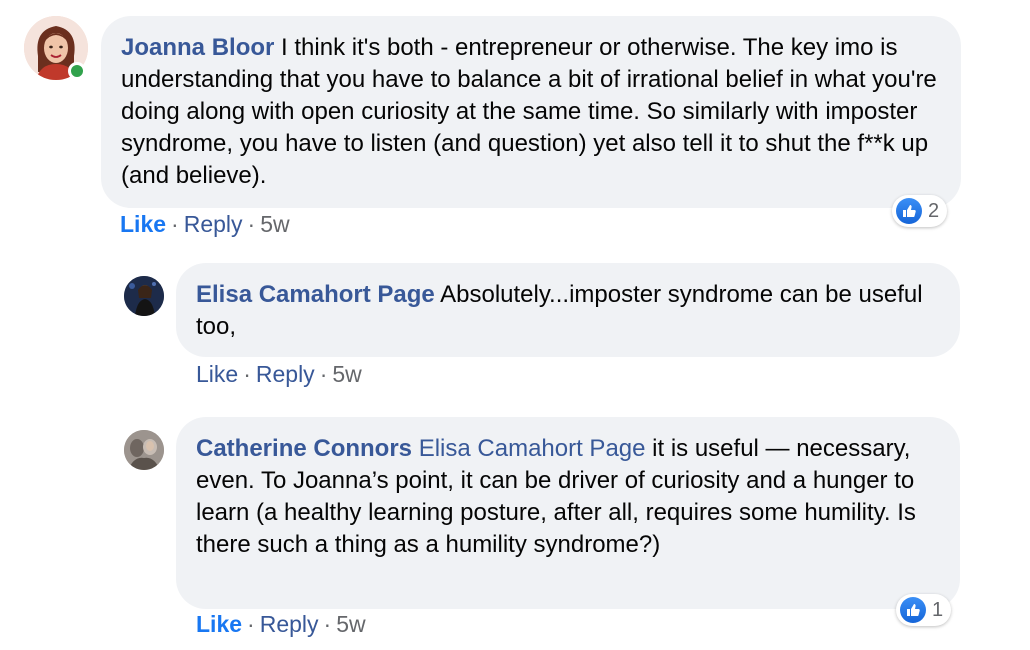  I want to click on reaction-count-badge: 2, so click(920, 211).